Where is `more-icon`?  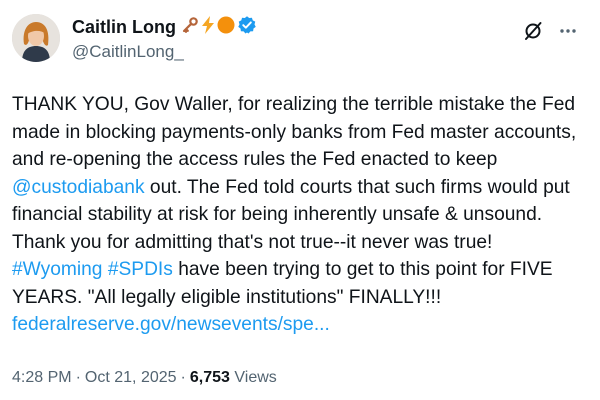
more-icon is located at coordinates (568, 31).